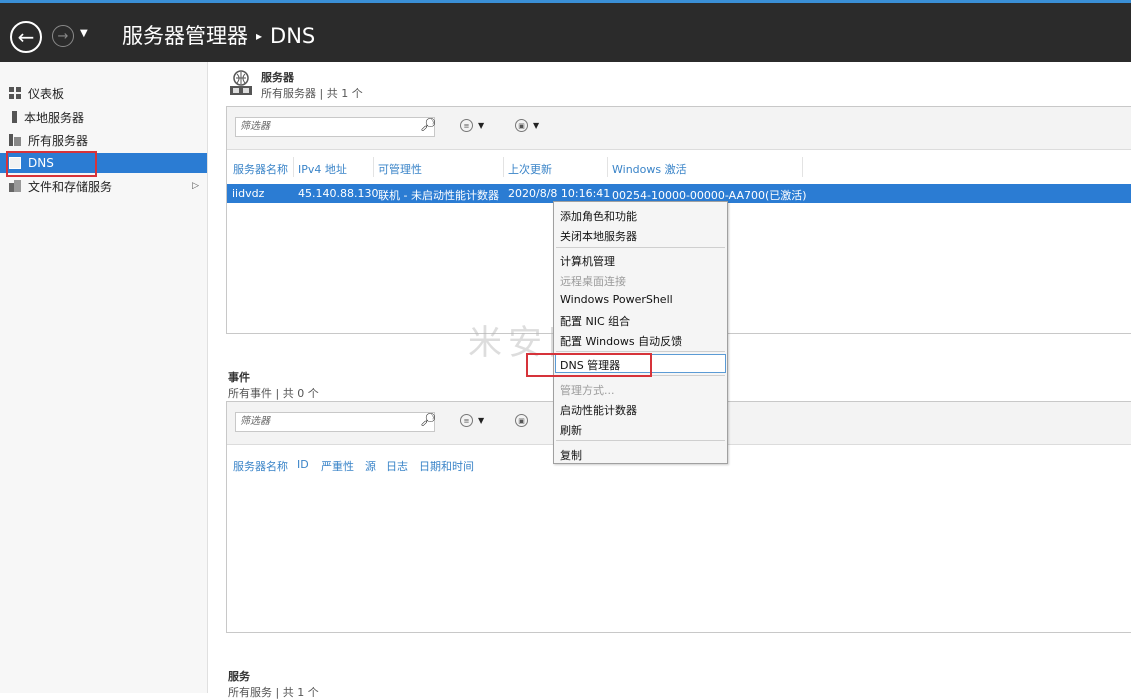 Image resolution: width=1131 pixels, height=700 pixels. I want to click on dns-manager-highlight-box, so click(589, 365).